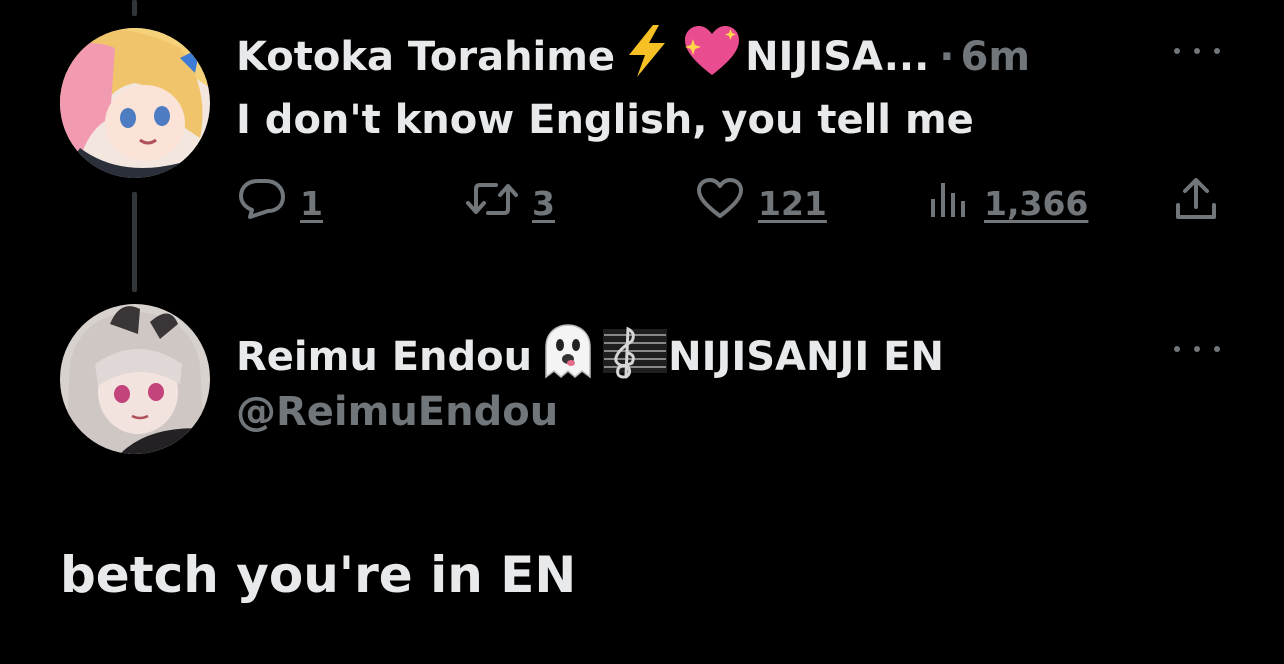 Image resolution: width=1284 pixels, height=664 pixels. I want to click on reply-count: 1, so click(311, 203).